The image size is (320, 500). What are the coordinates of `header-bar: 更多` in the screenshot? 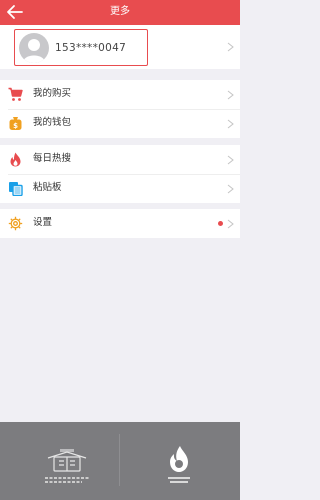 It's located at (120, 12).